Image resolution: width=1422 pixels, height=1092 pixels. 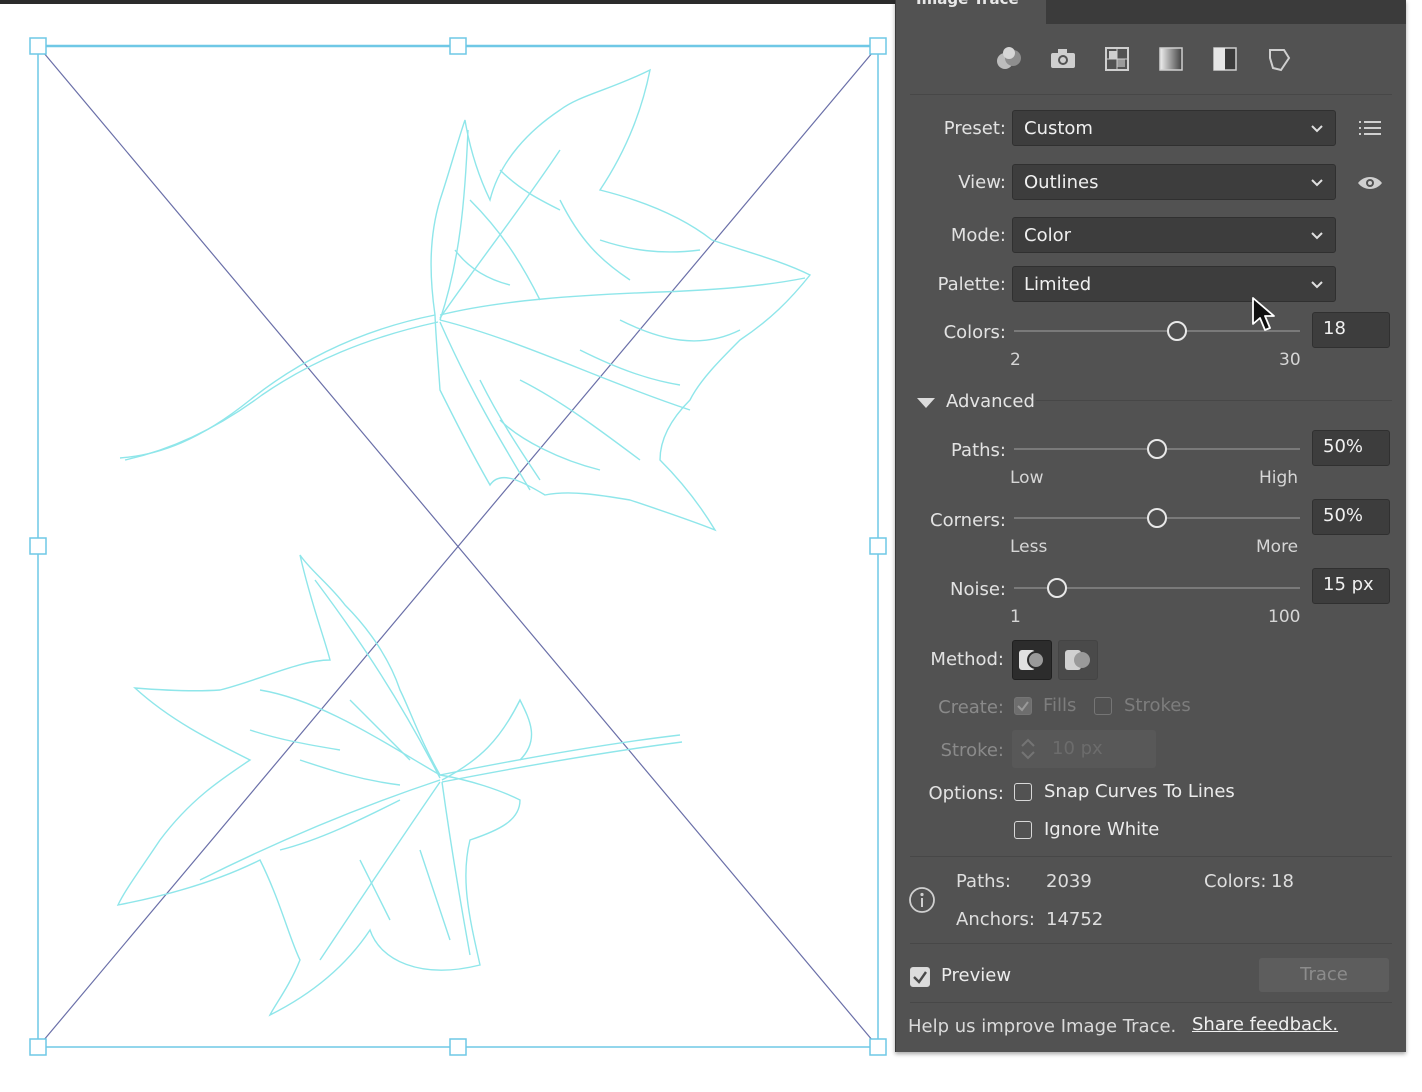 I want to click on fills-label: Fills, so click(x=1060, y=705).